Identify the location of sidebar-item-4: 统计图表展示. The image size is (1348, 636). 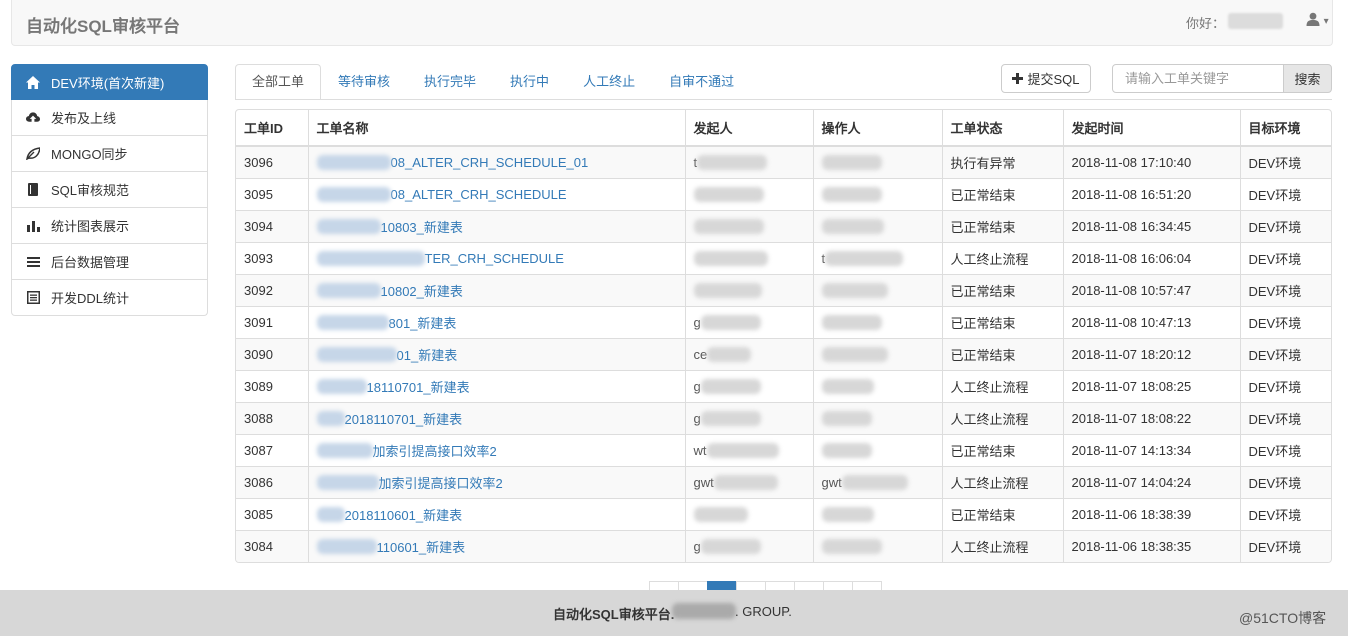
(109, 226).